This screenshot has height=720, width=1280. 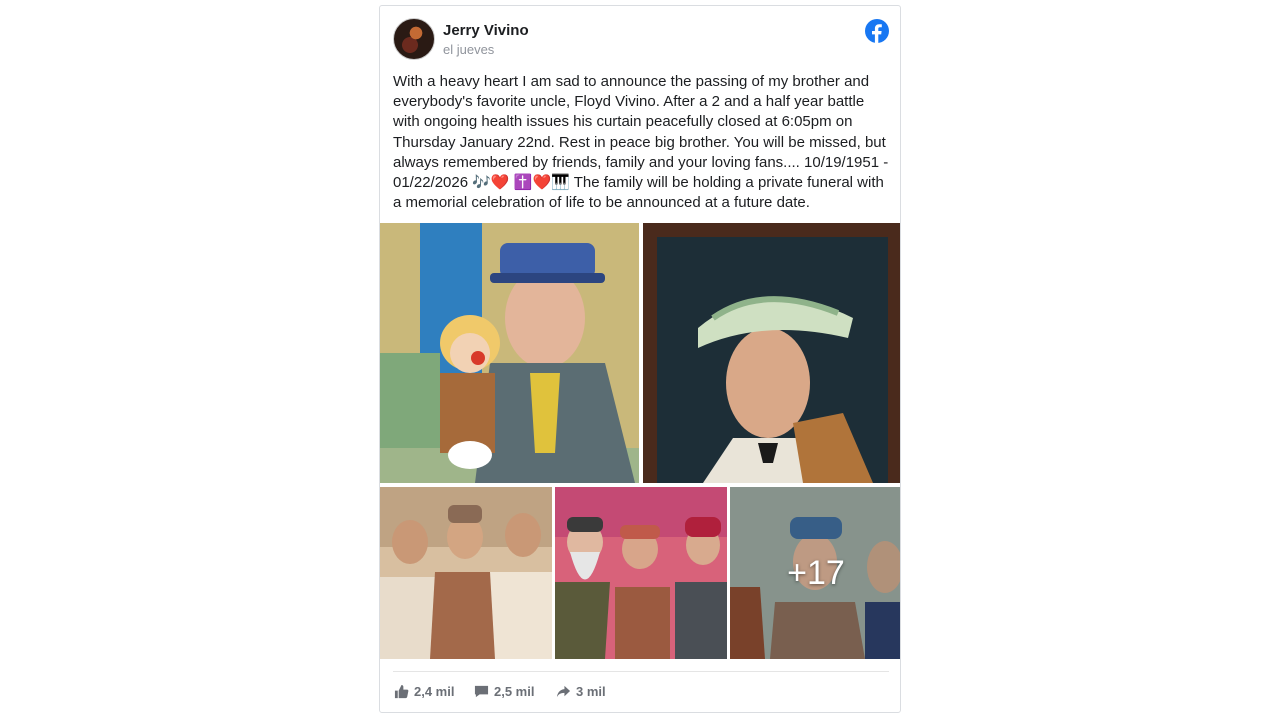 What do you see at coordinates (414, 39) in the screenshot?
I see `author-avatar` at bounding box center [414, 39].